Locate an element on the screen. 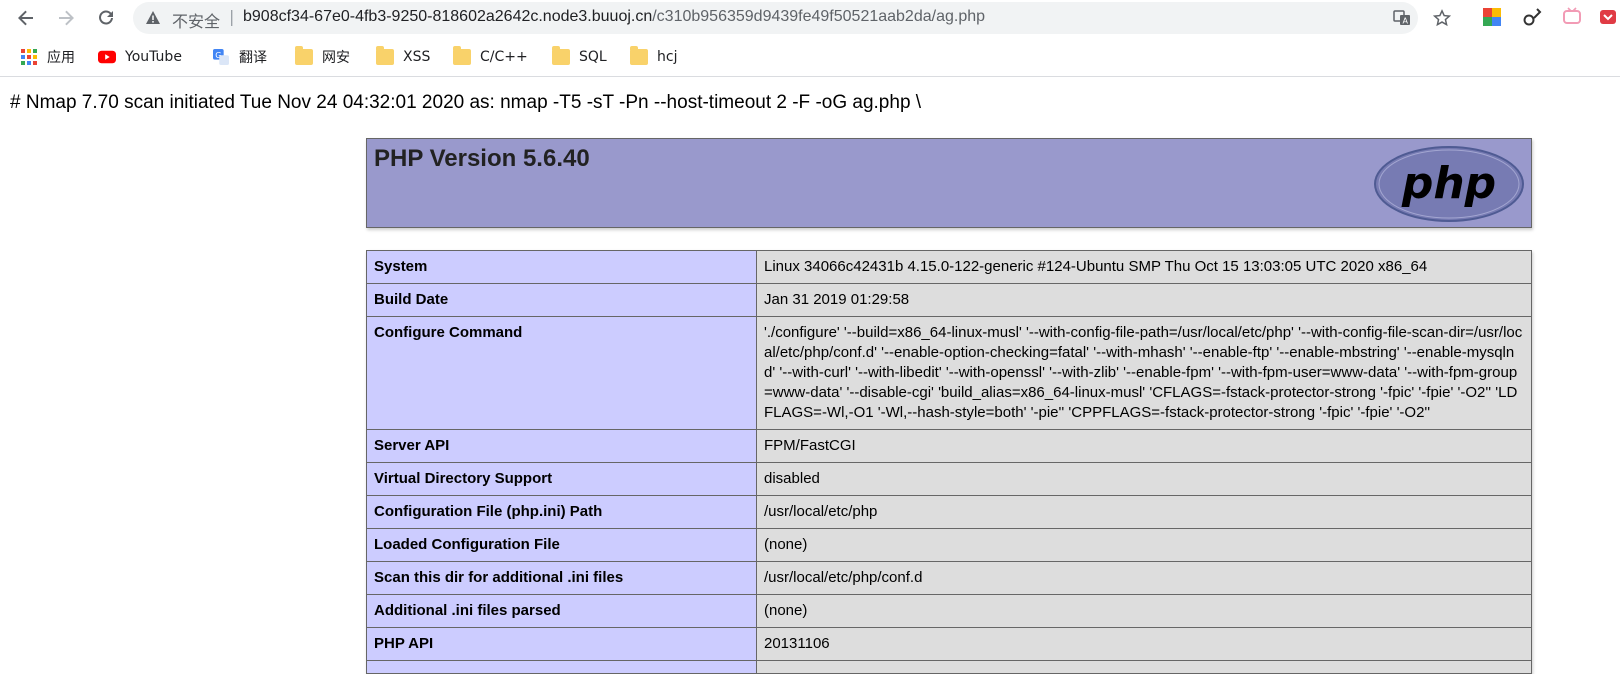 This screenshot has width=1620, height=674. bookmark-folder-cpp: C/C++ is located at coordinates (490, 56).